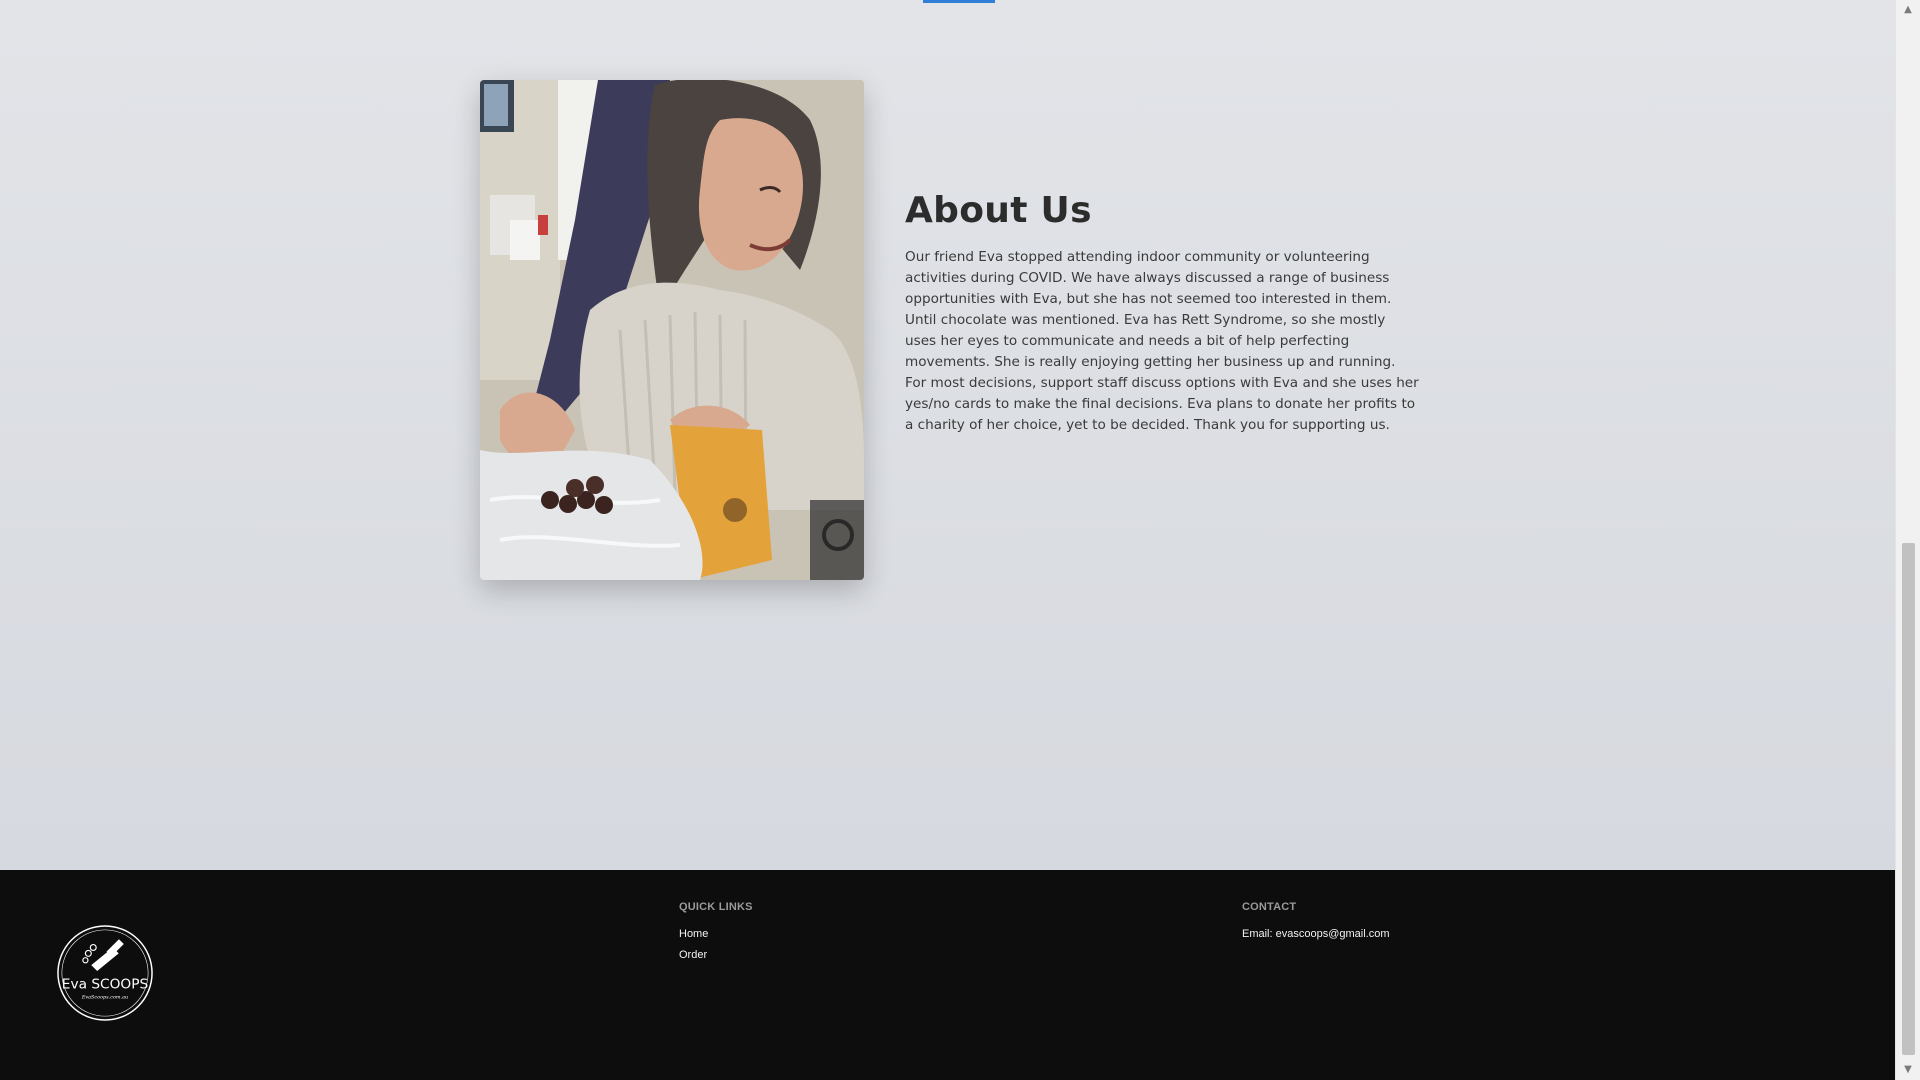  I want to click on quick-links-title: QUICK LINKS, so click(716, 907).